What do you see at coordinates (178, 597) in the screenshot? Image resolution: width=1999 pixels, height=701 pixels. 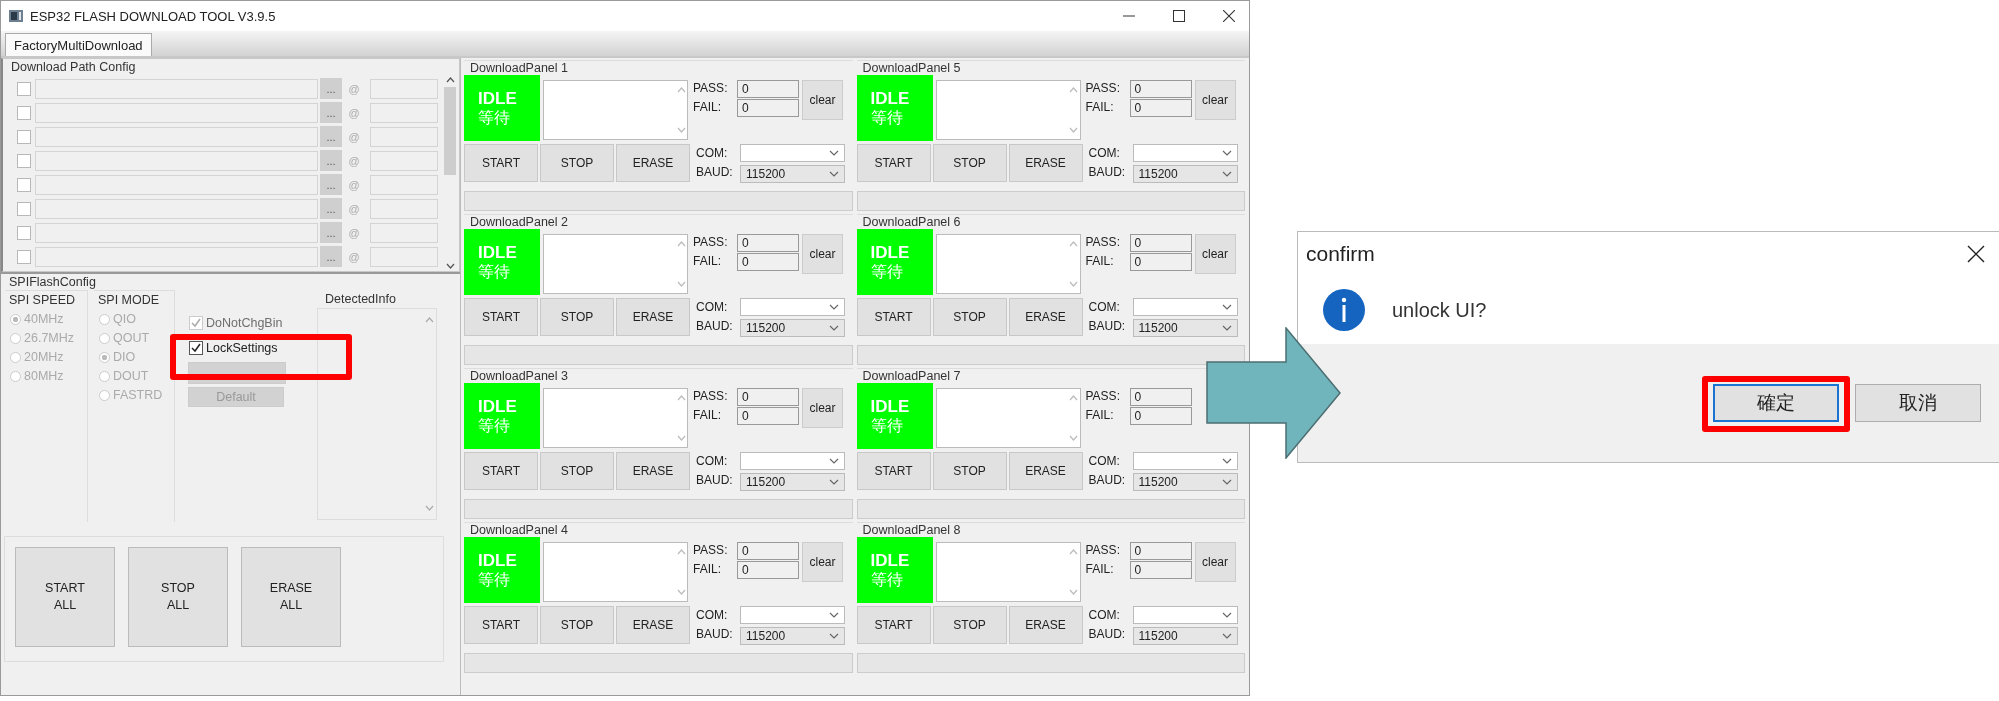 I see `all-button: STOP ALL` at bounding box center [178, 597].